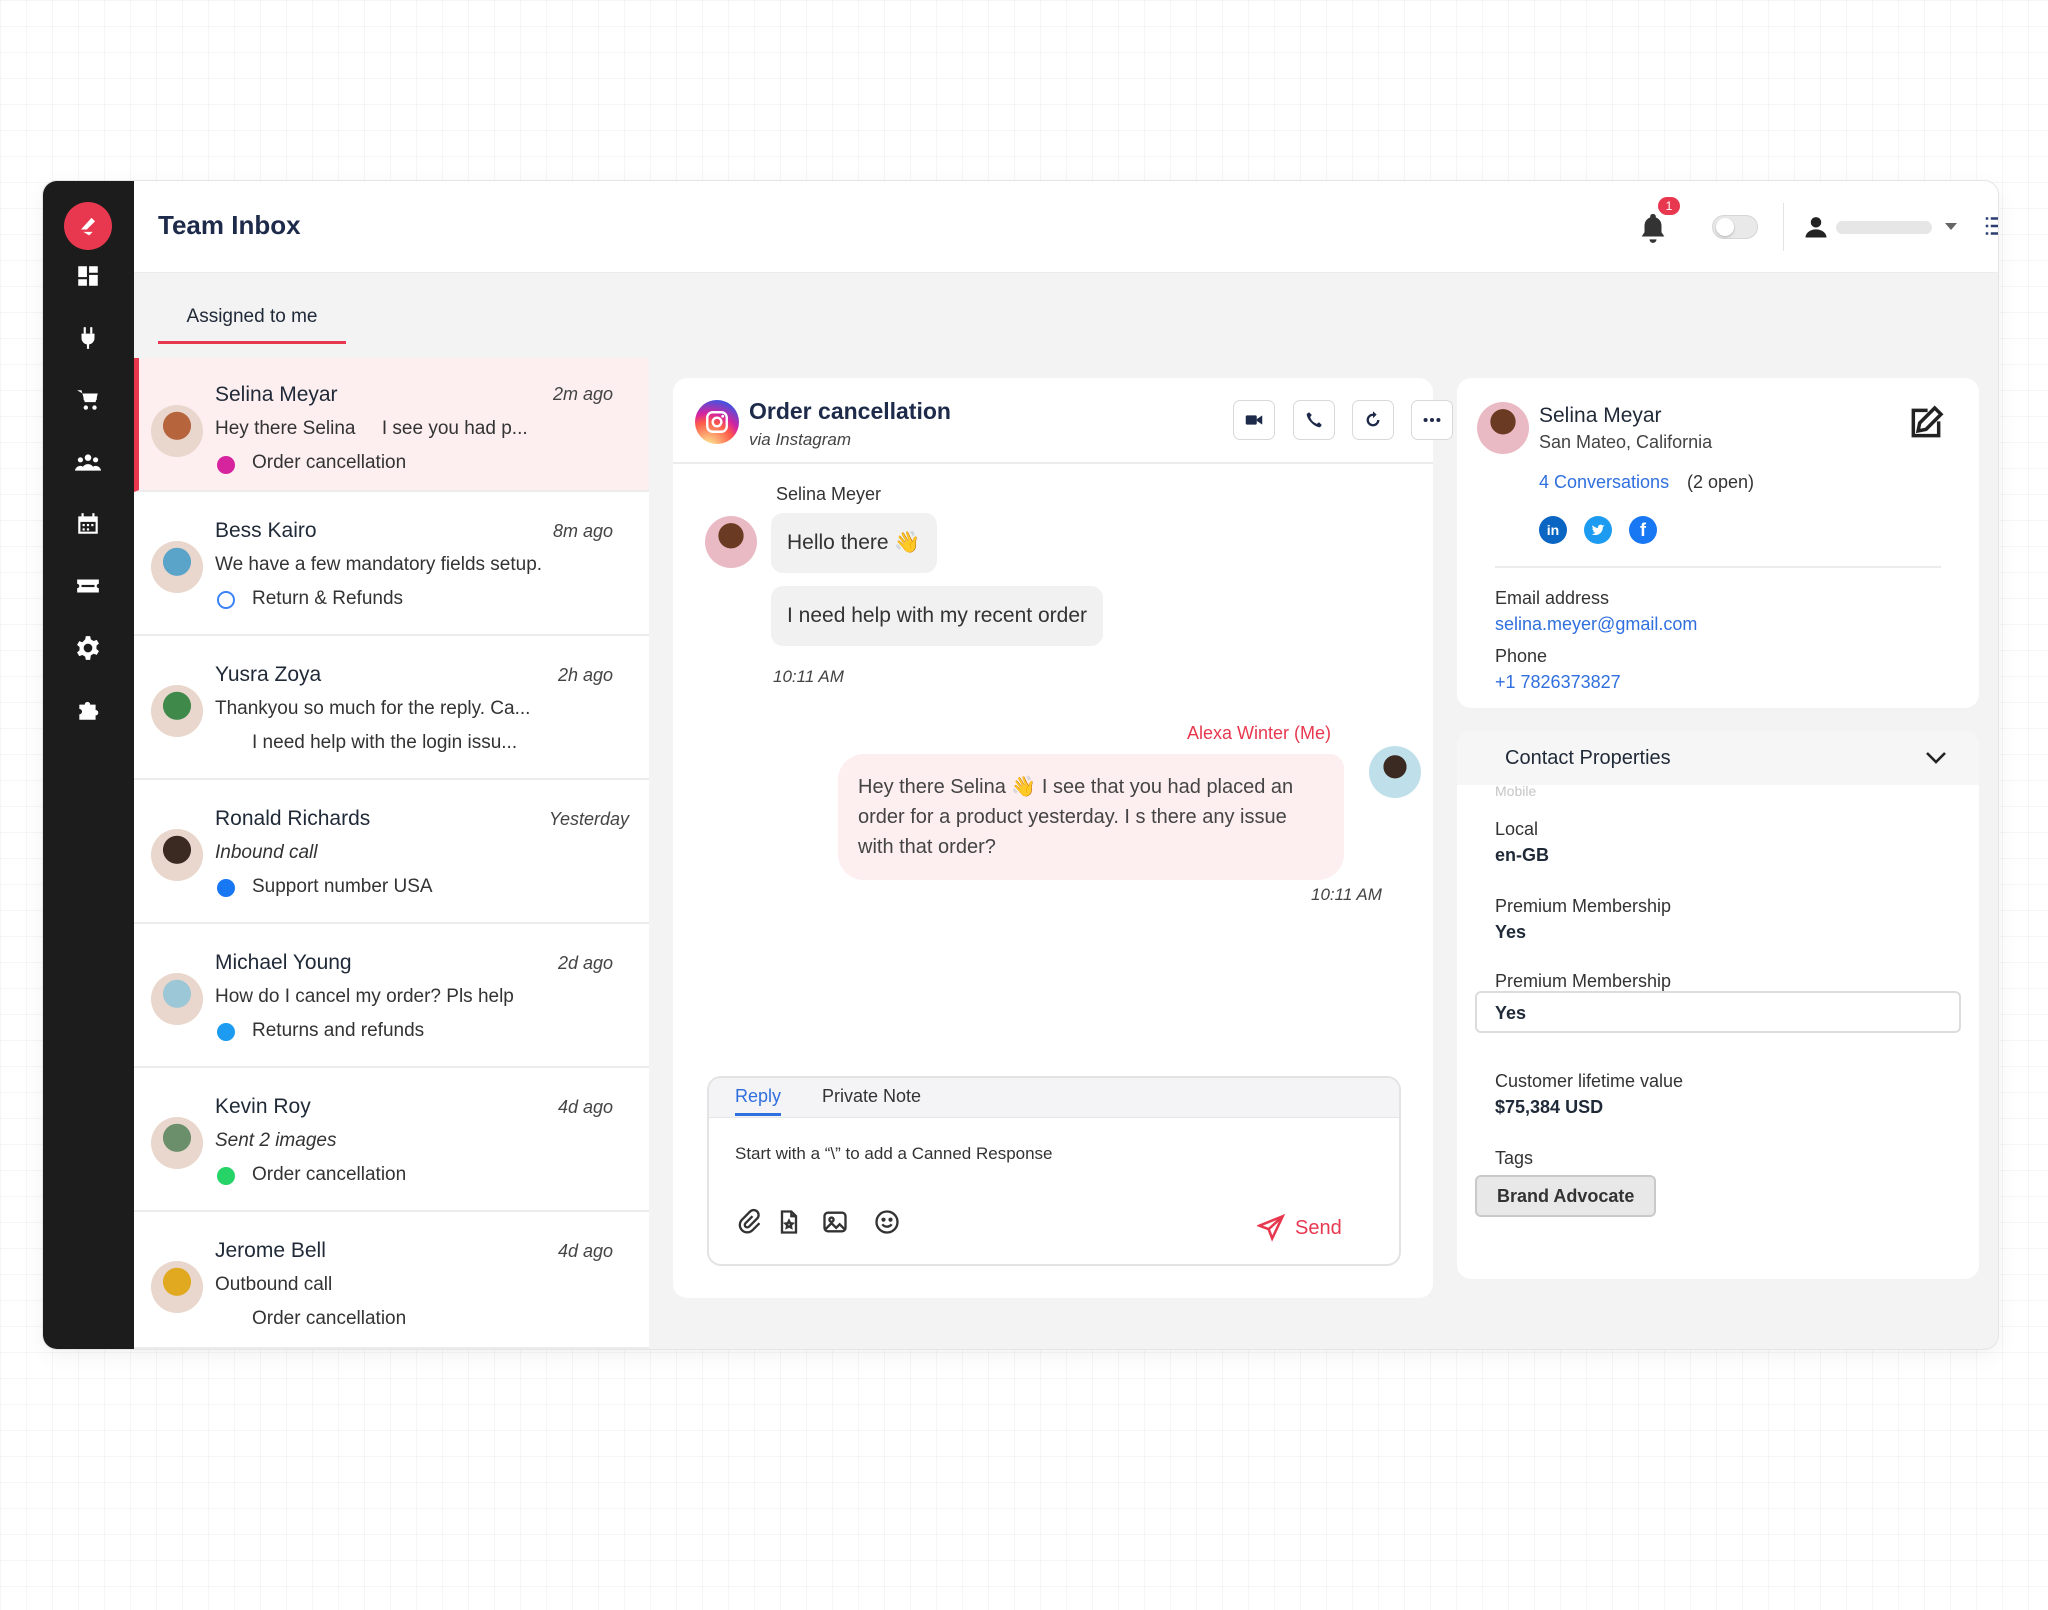  What do you see at coordinates (1066, 226) in the screenshot?
I see `top-header: Team Inbox 1` at bounding box center [1066, 226].